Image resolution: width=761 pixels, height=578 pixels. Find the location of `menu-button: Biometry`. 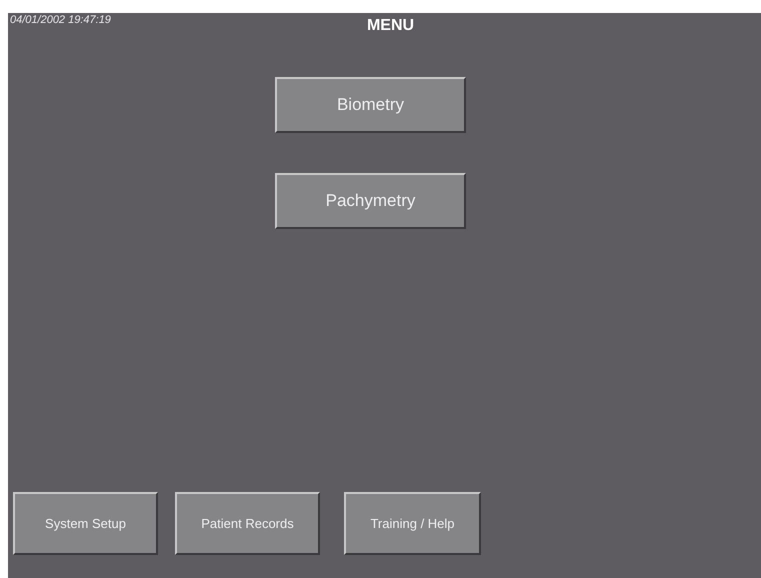

menu-button: Biometry is located at coordinates (370, 105).